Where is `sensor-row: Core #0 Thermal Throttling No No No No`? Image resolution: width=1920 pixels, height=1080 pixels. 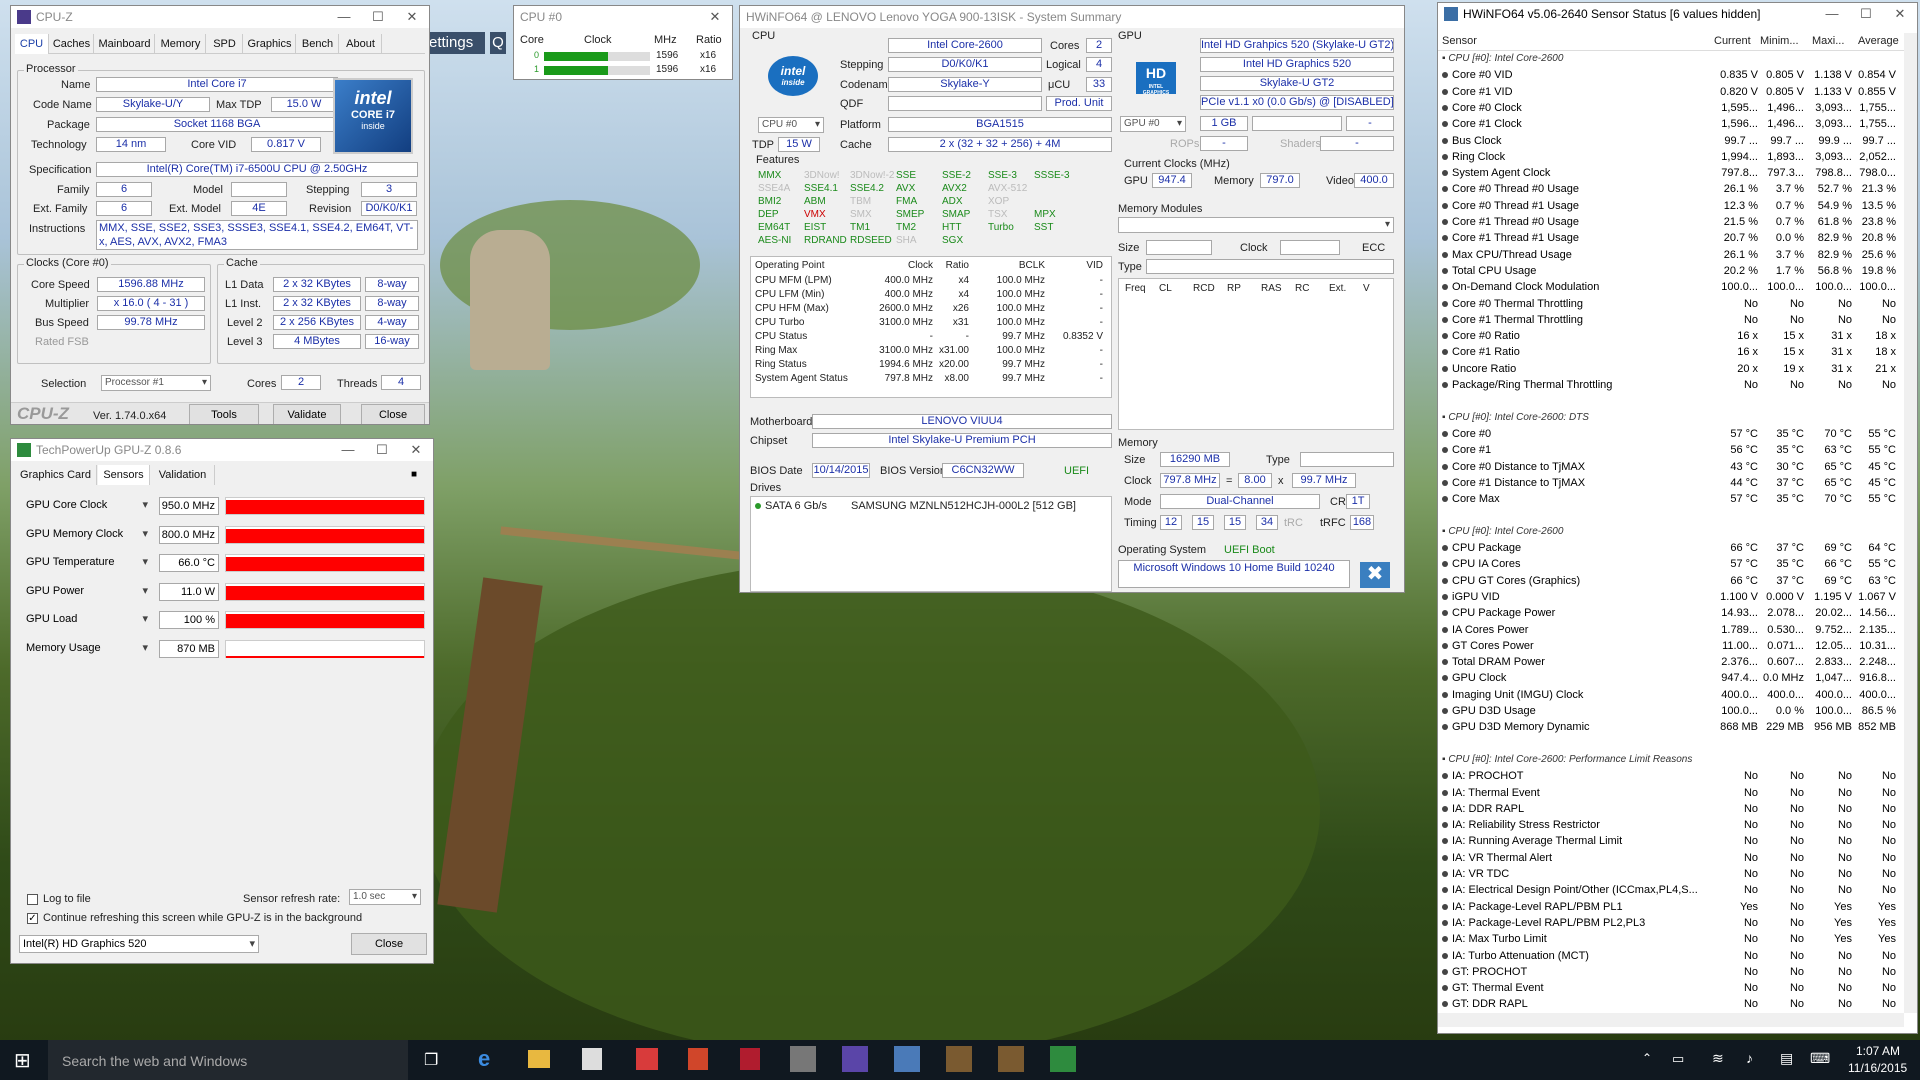 sensor-row: Core #0 Thermal Throttling No No No No is located at coordinates (1671, 306).